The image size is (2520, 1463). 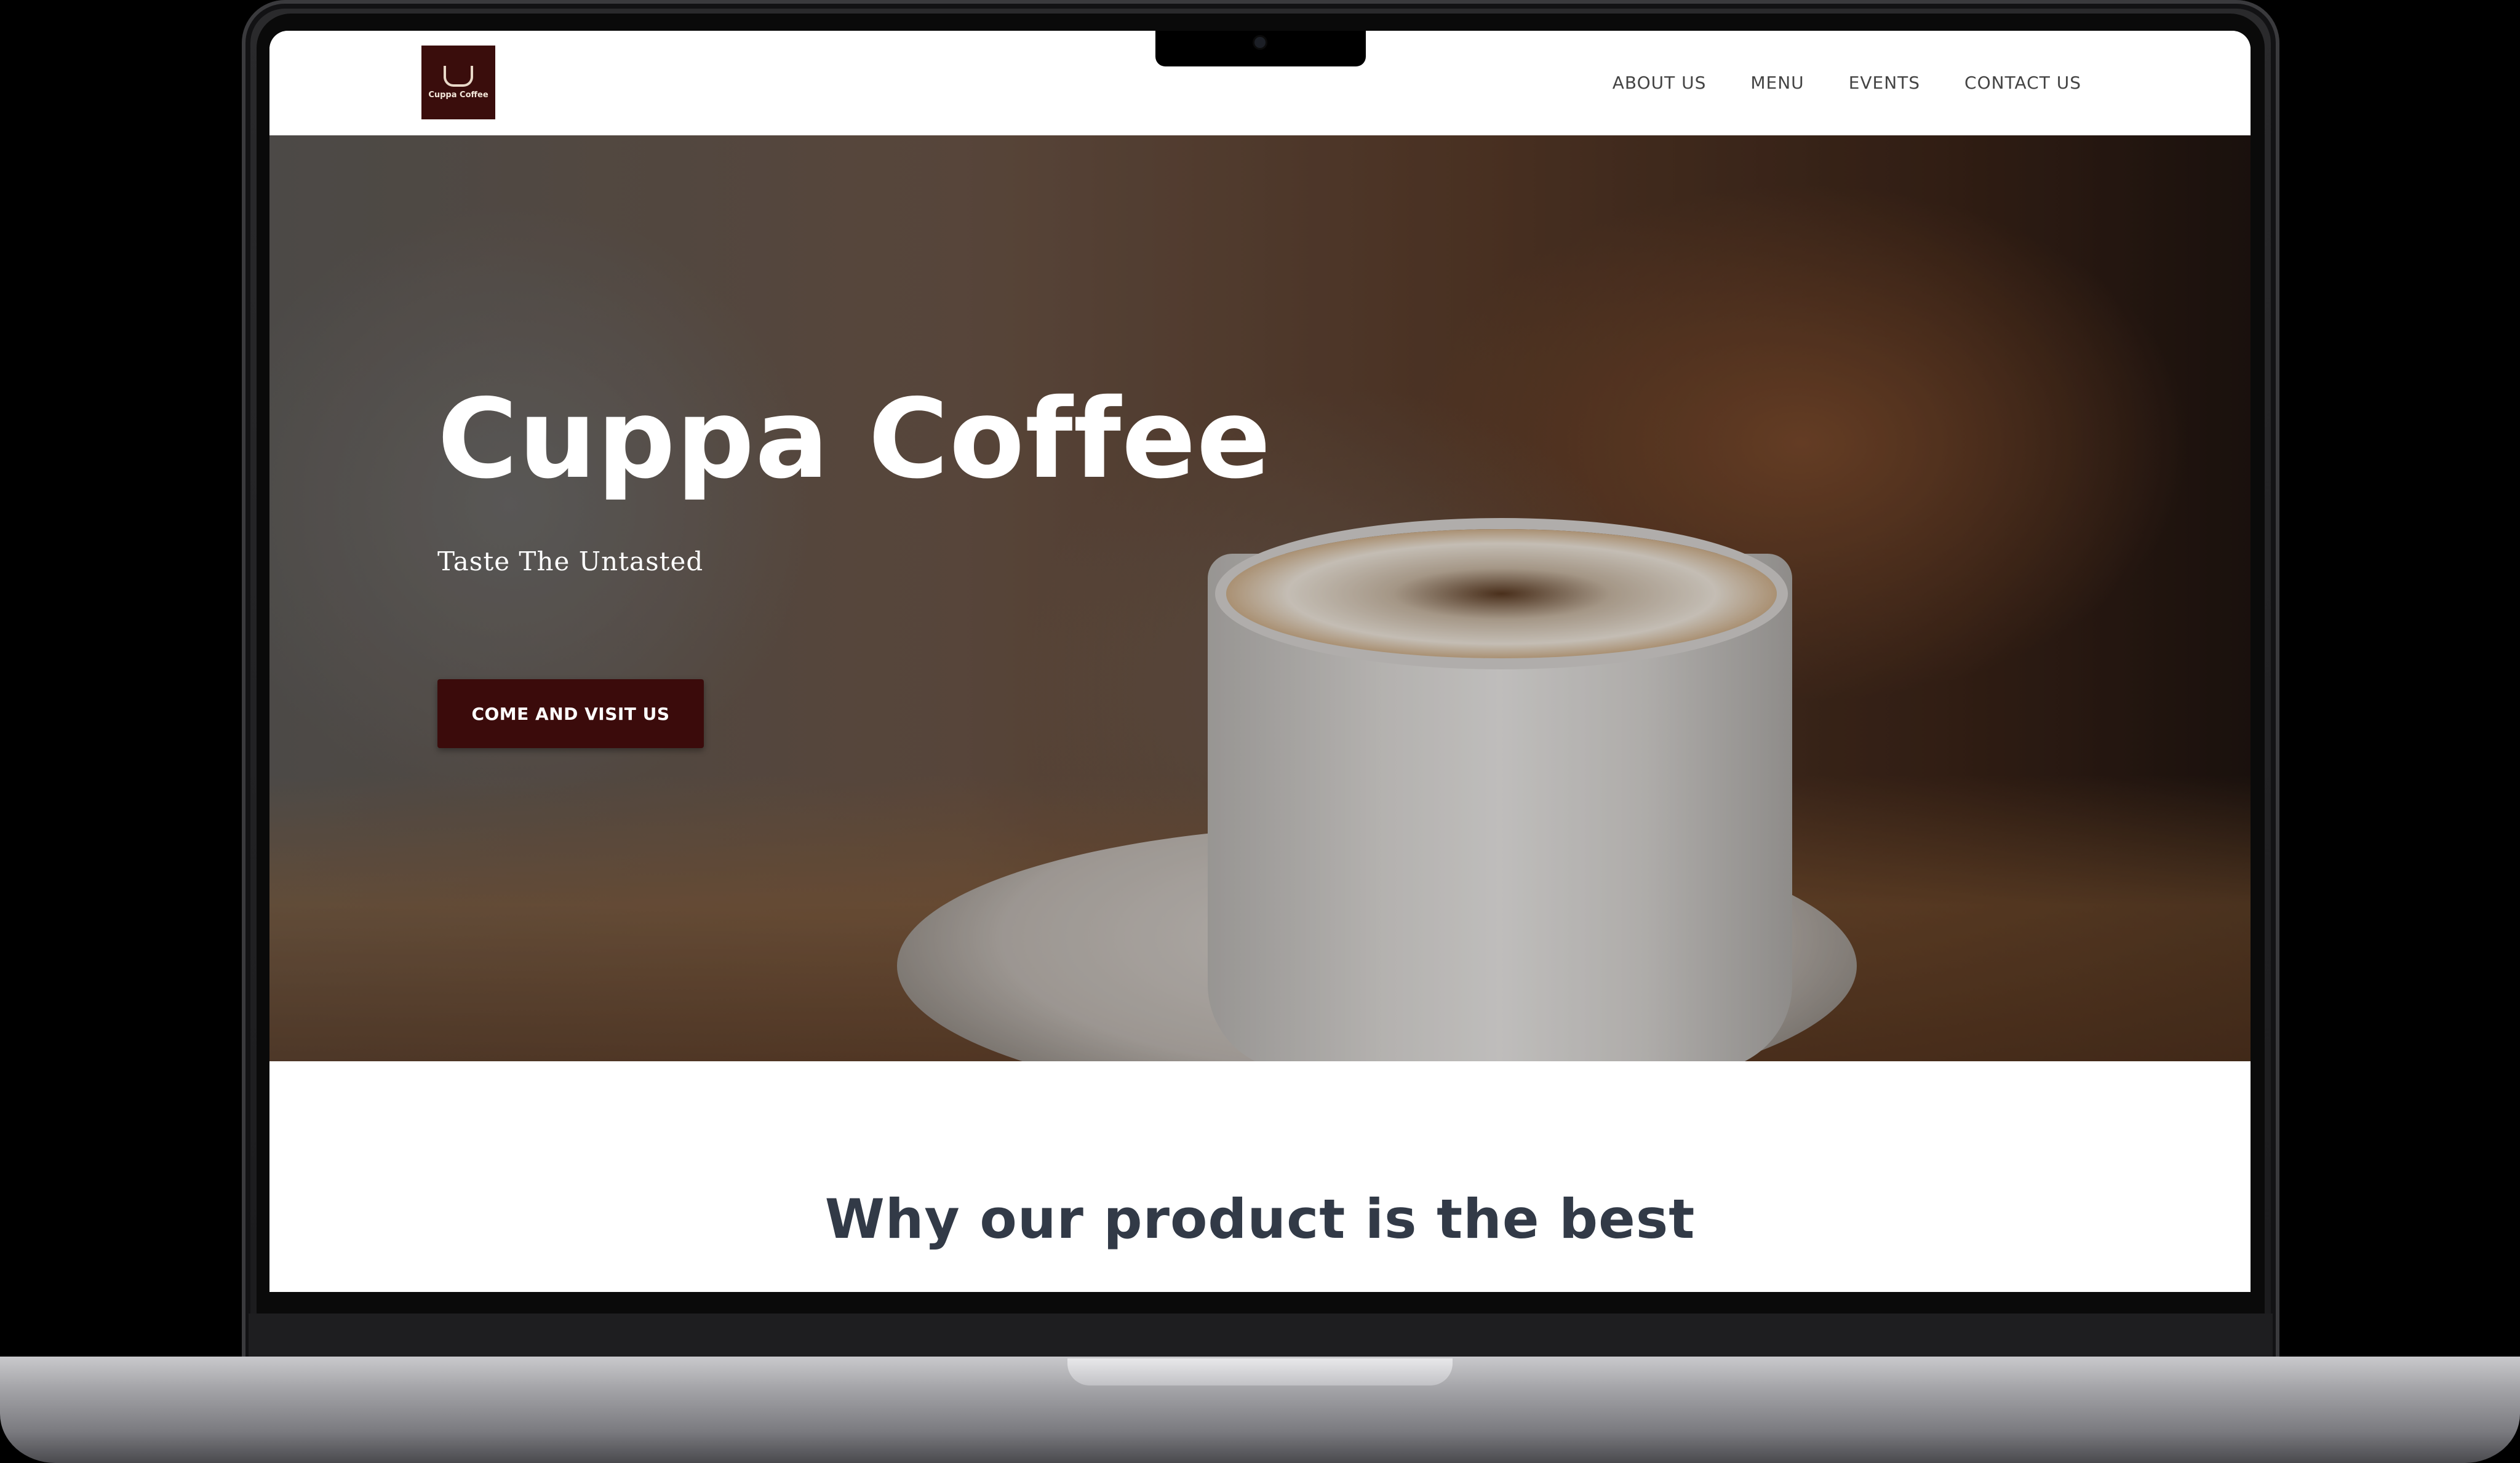 I want to click on section-title: Why our product is the best, so click(x=1260, y=1219).